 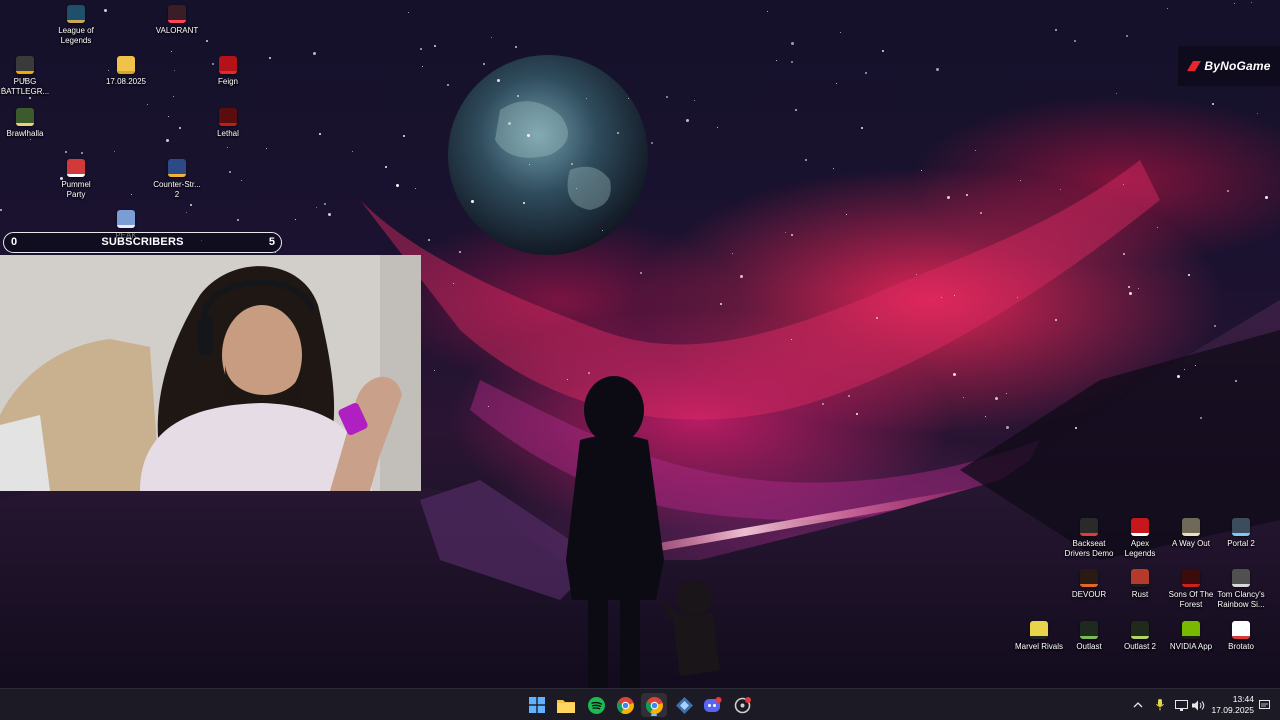 I want to click on desktop-icon-brawlhalla: Brawlhalla, so click(x=30, y=131).